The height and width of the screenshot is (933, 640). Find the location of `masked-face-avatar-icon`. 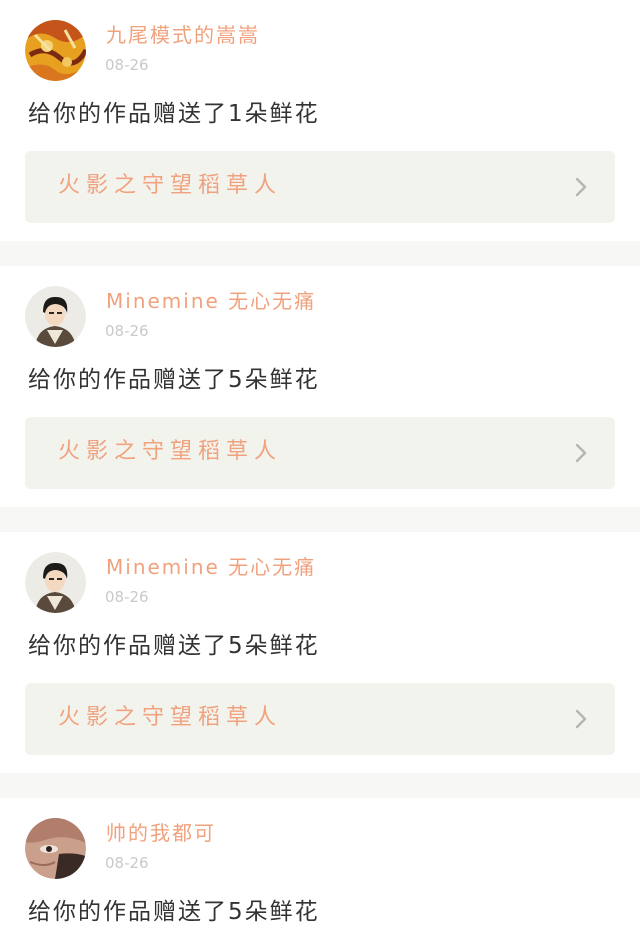

masked-face-avatar-icon is located at coordinates (55, 848).